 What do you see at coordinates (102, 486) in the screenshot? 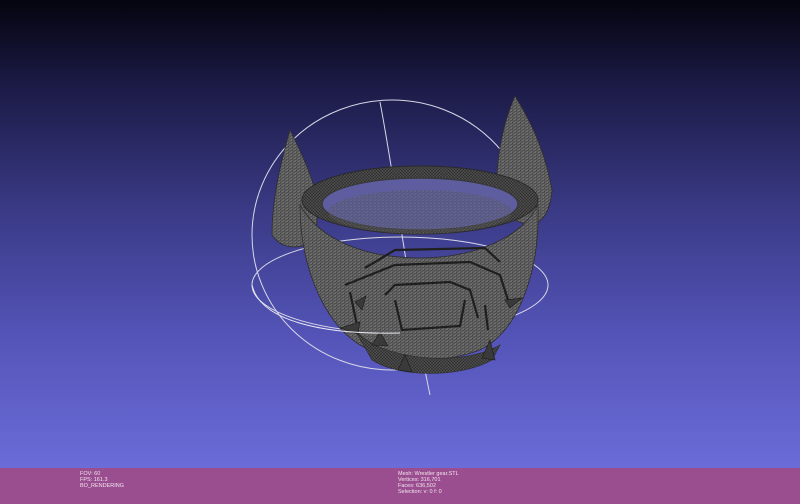
I see `renderer-readout: BO_RENDERING` at bounding box center [102, 486].